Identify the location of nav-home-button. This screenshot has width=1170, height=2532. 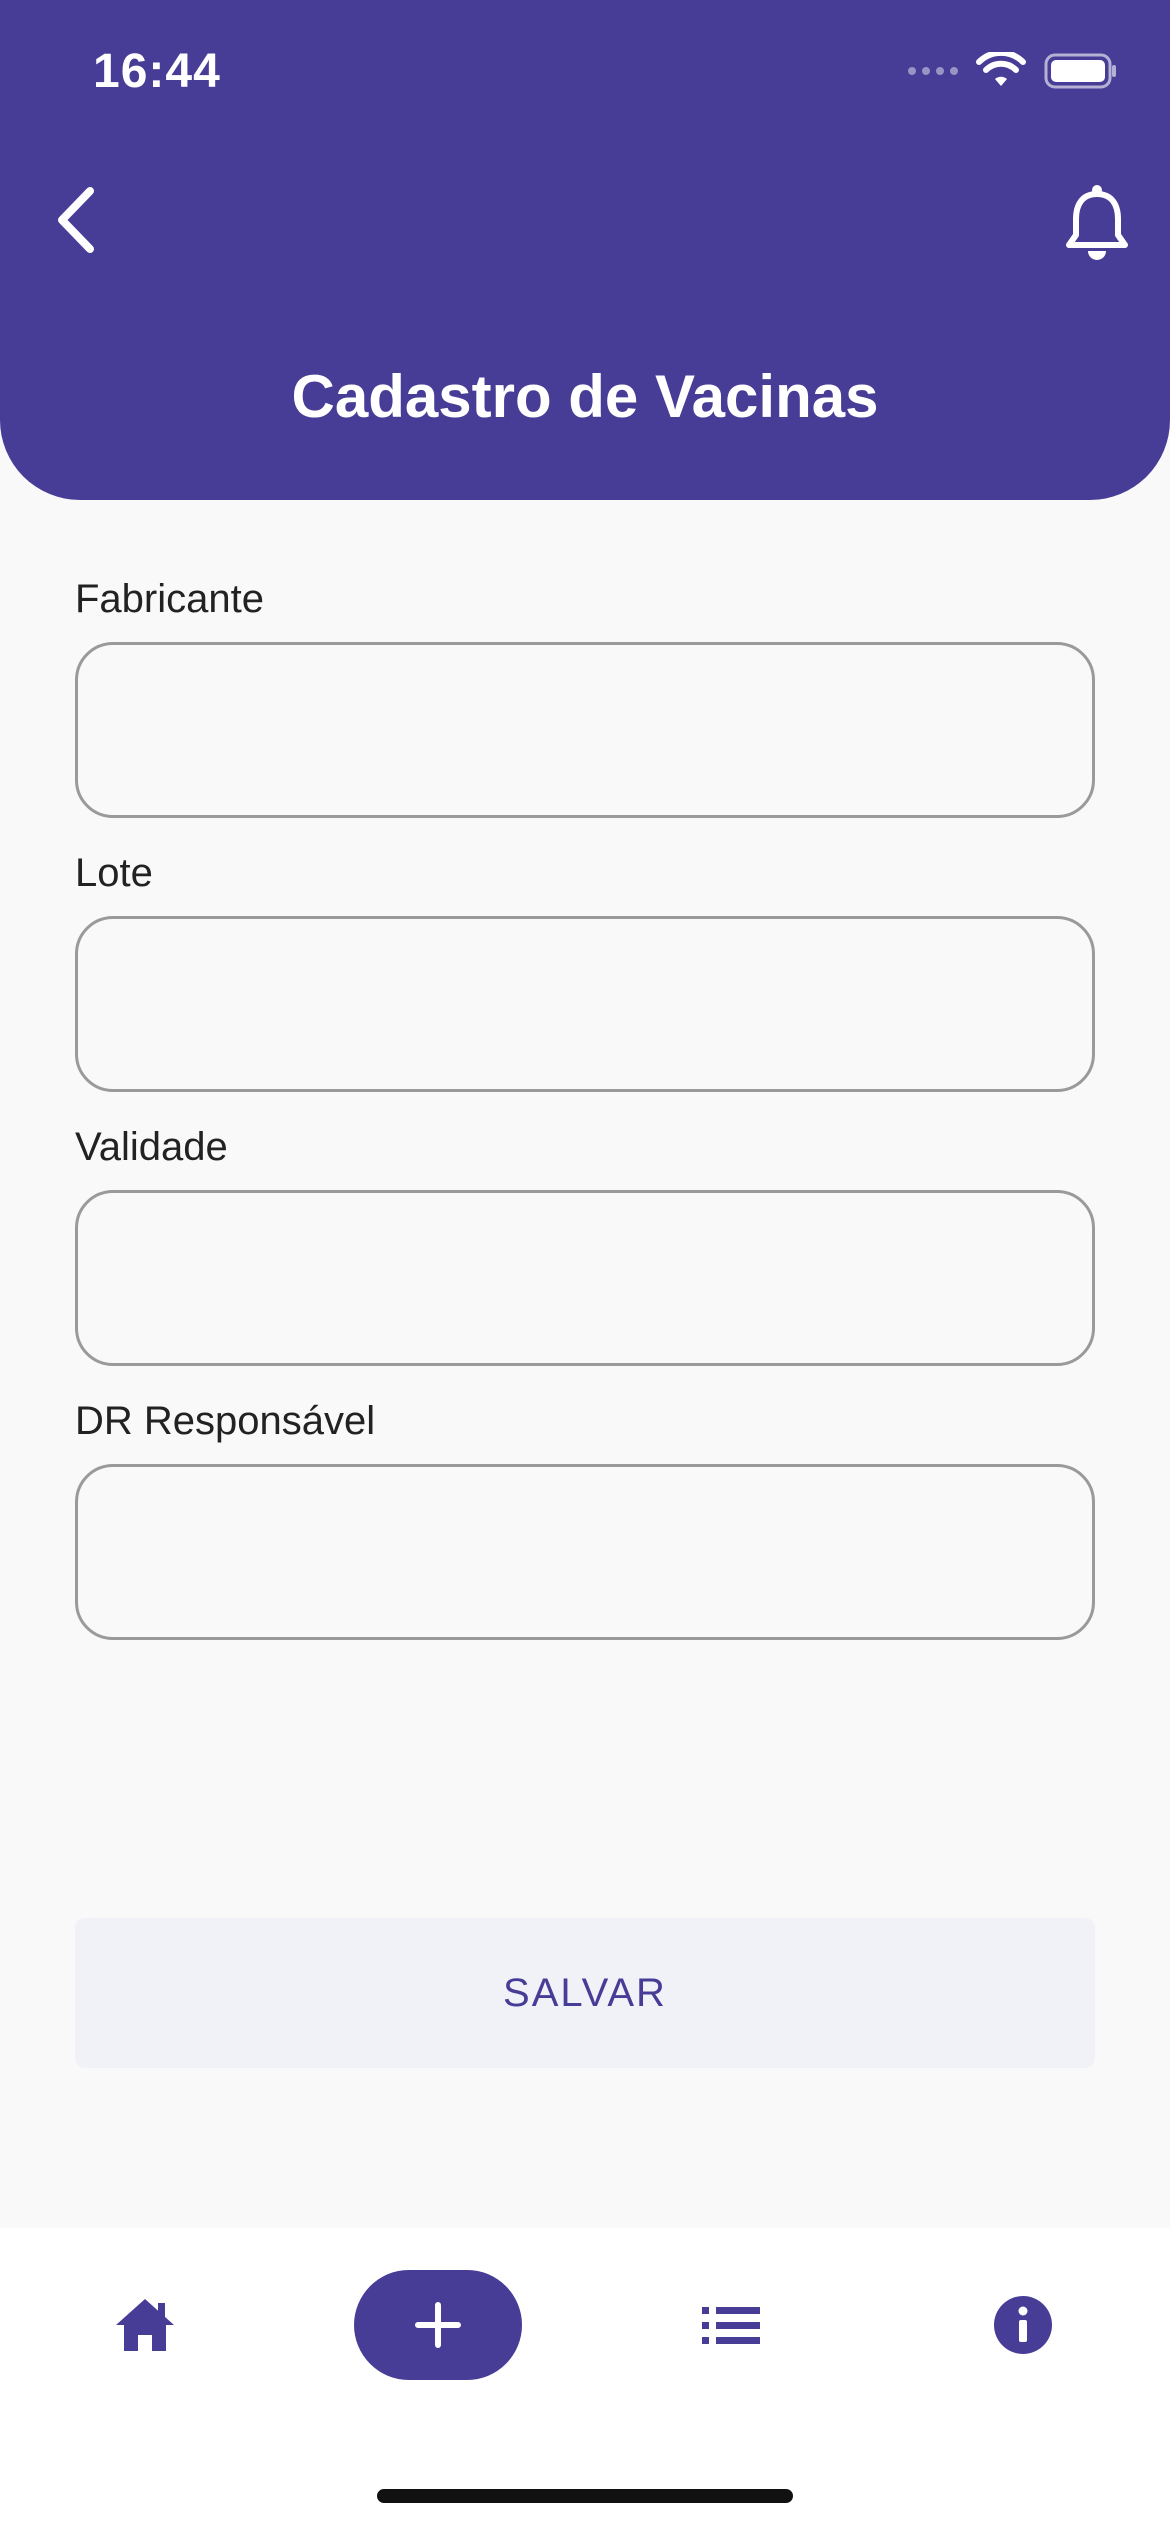
(145, 2325).